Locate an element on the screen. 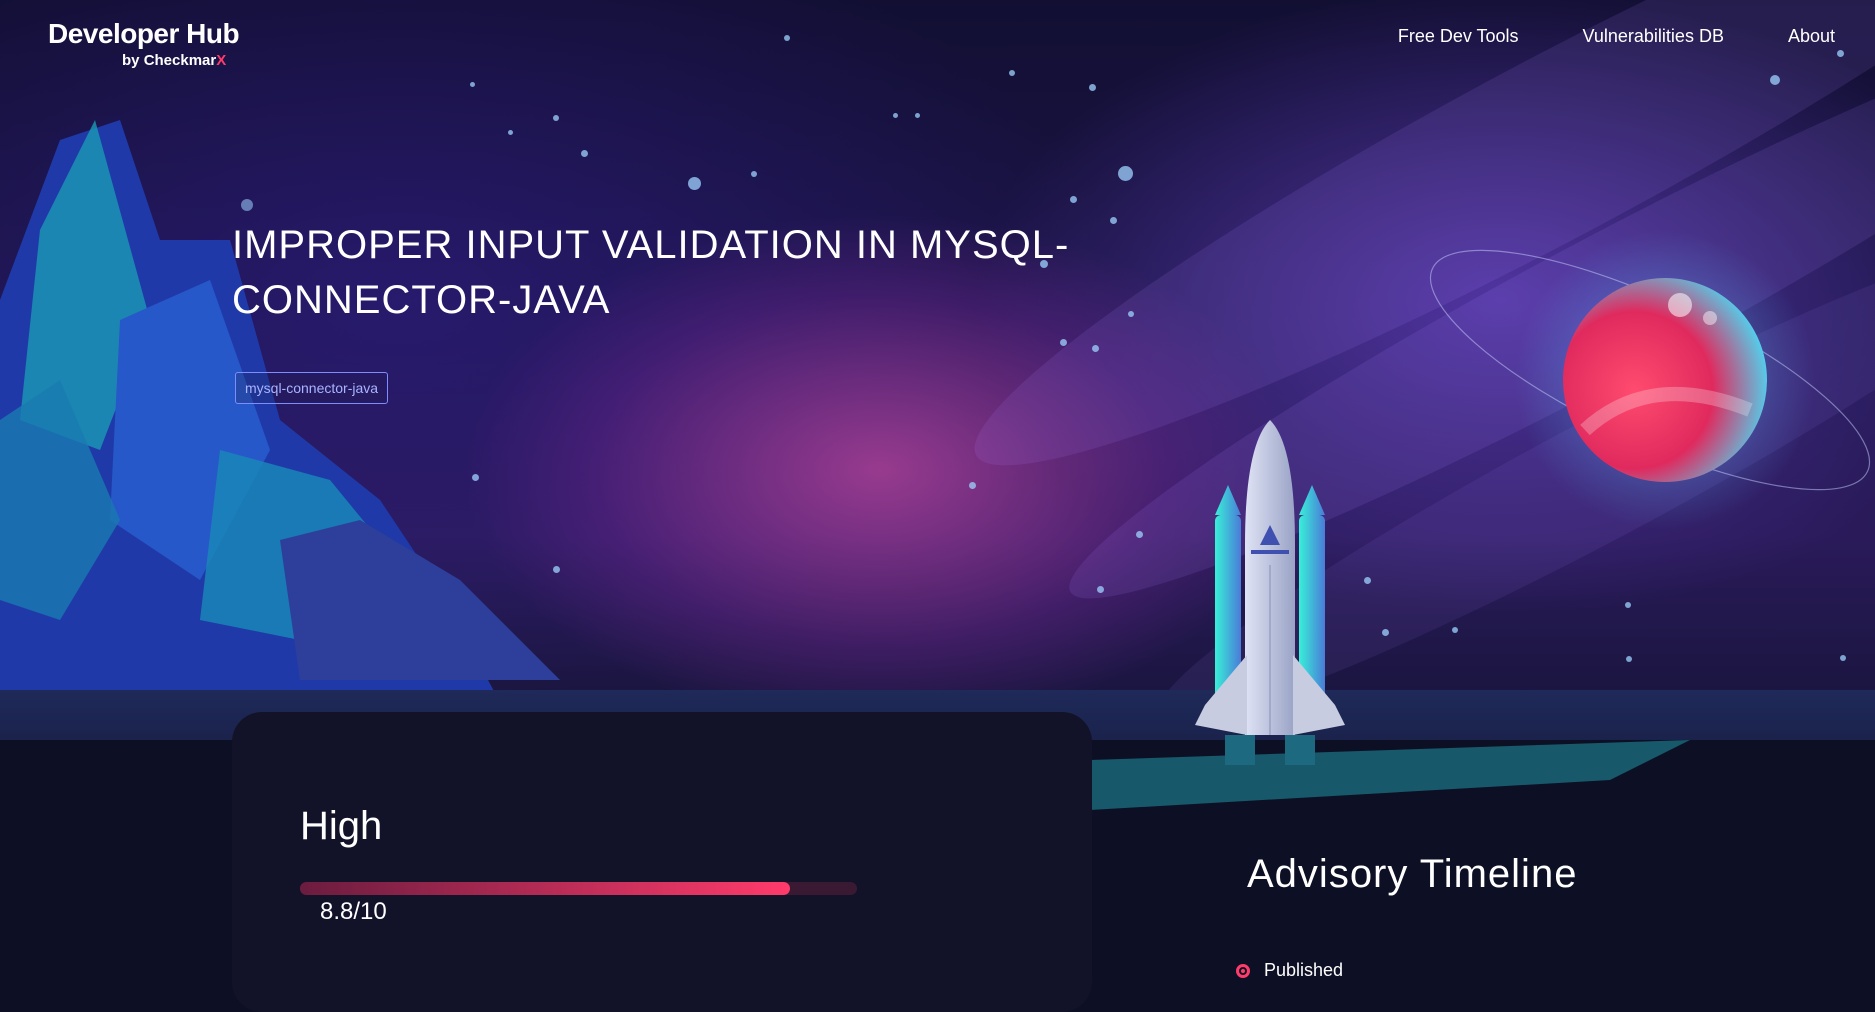 The image size is (1875, 1012). timeline-dot-icon is located at coordinates (1243, 970).